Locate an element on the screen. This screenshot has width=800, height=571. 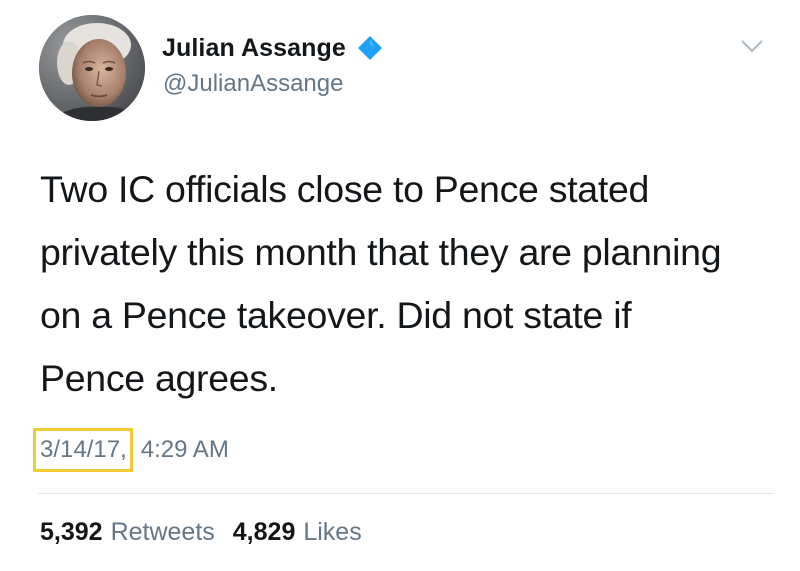
retweets-stat: 5,392 Retweets is located at coordinates (136, 532).